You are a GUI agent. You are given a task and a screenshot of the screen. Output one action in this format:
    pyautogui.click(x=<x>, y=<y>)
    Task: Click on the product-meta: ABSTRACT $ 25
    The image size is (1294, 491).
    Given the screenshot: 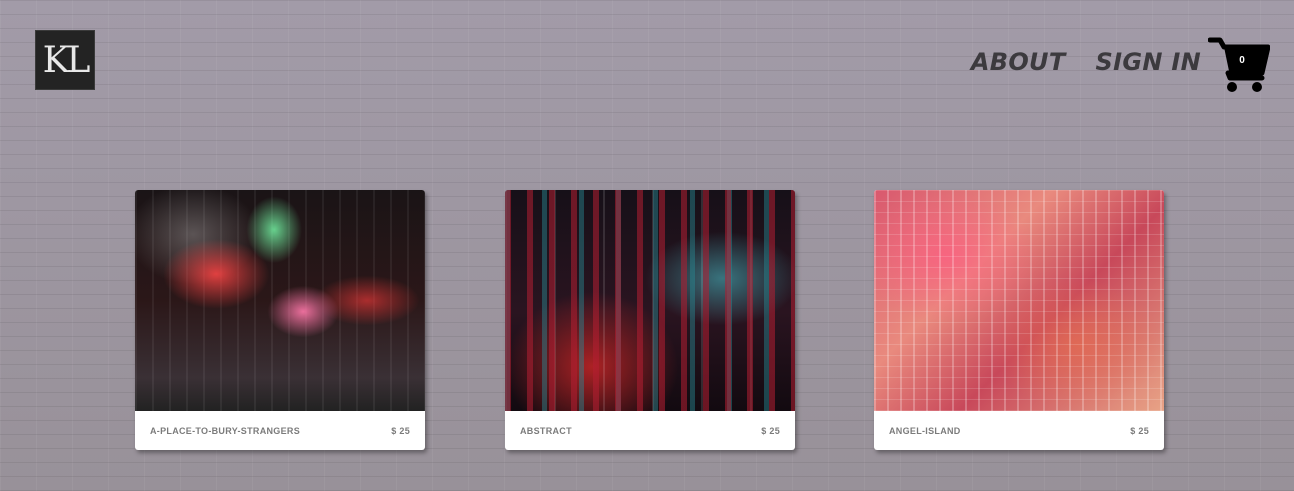 What is the action you would take?
    pyautogui.click(x=650, y=430)
    